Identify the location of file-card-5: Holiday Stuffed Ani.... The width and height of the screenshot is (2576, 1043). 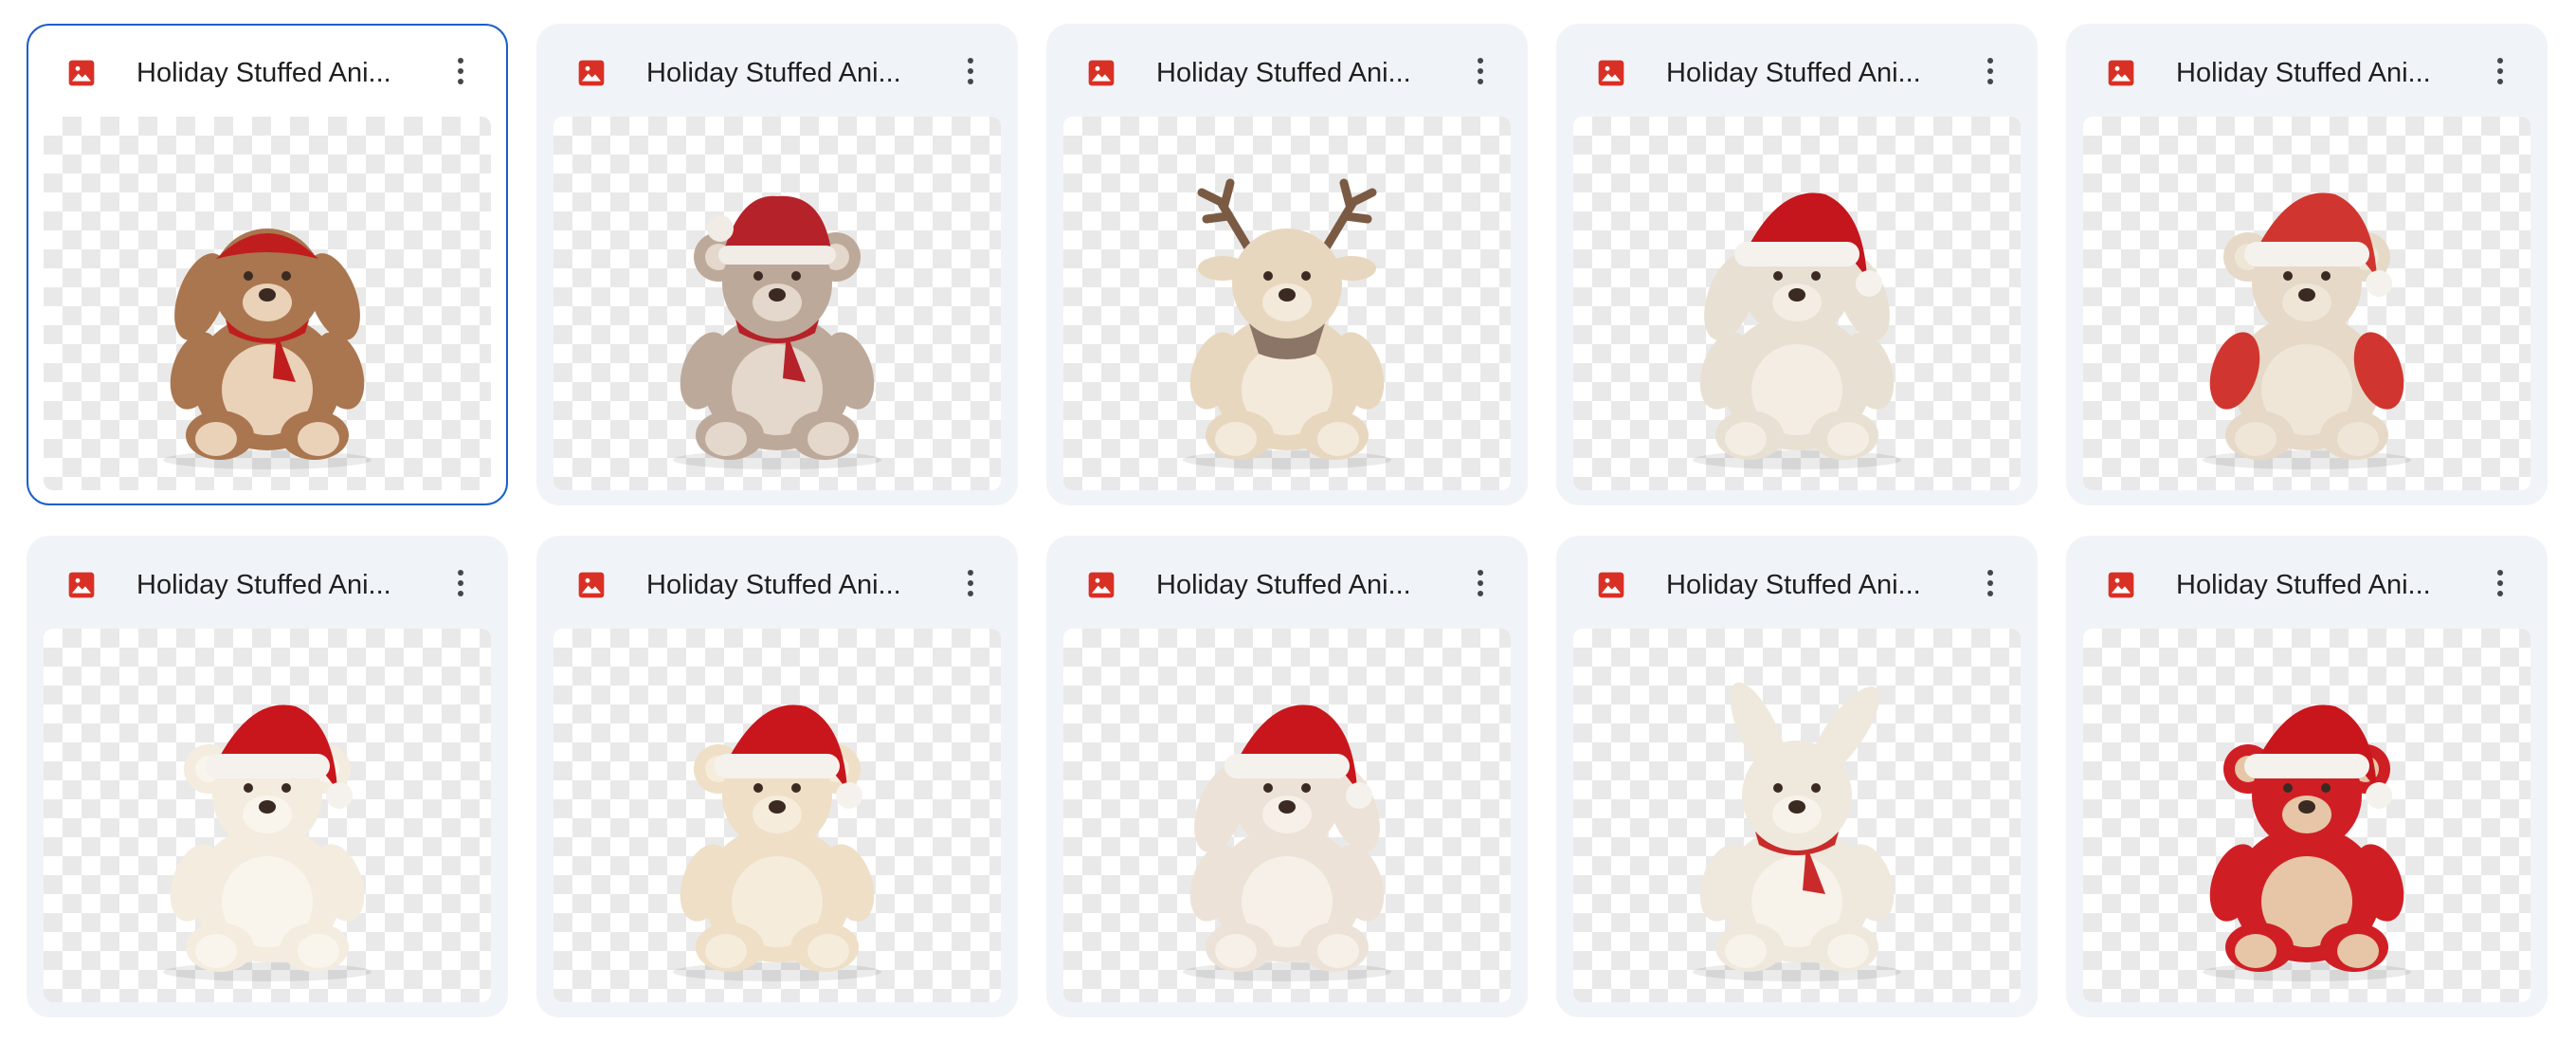
(2307, 264).